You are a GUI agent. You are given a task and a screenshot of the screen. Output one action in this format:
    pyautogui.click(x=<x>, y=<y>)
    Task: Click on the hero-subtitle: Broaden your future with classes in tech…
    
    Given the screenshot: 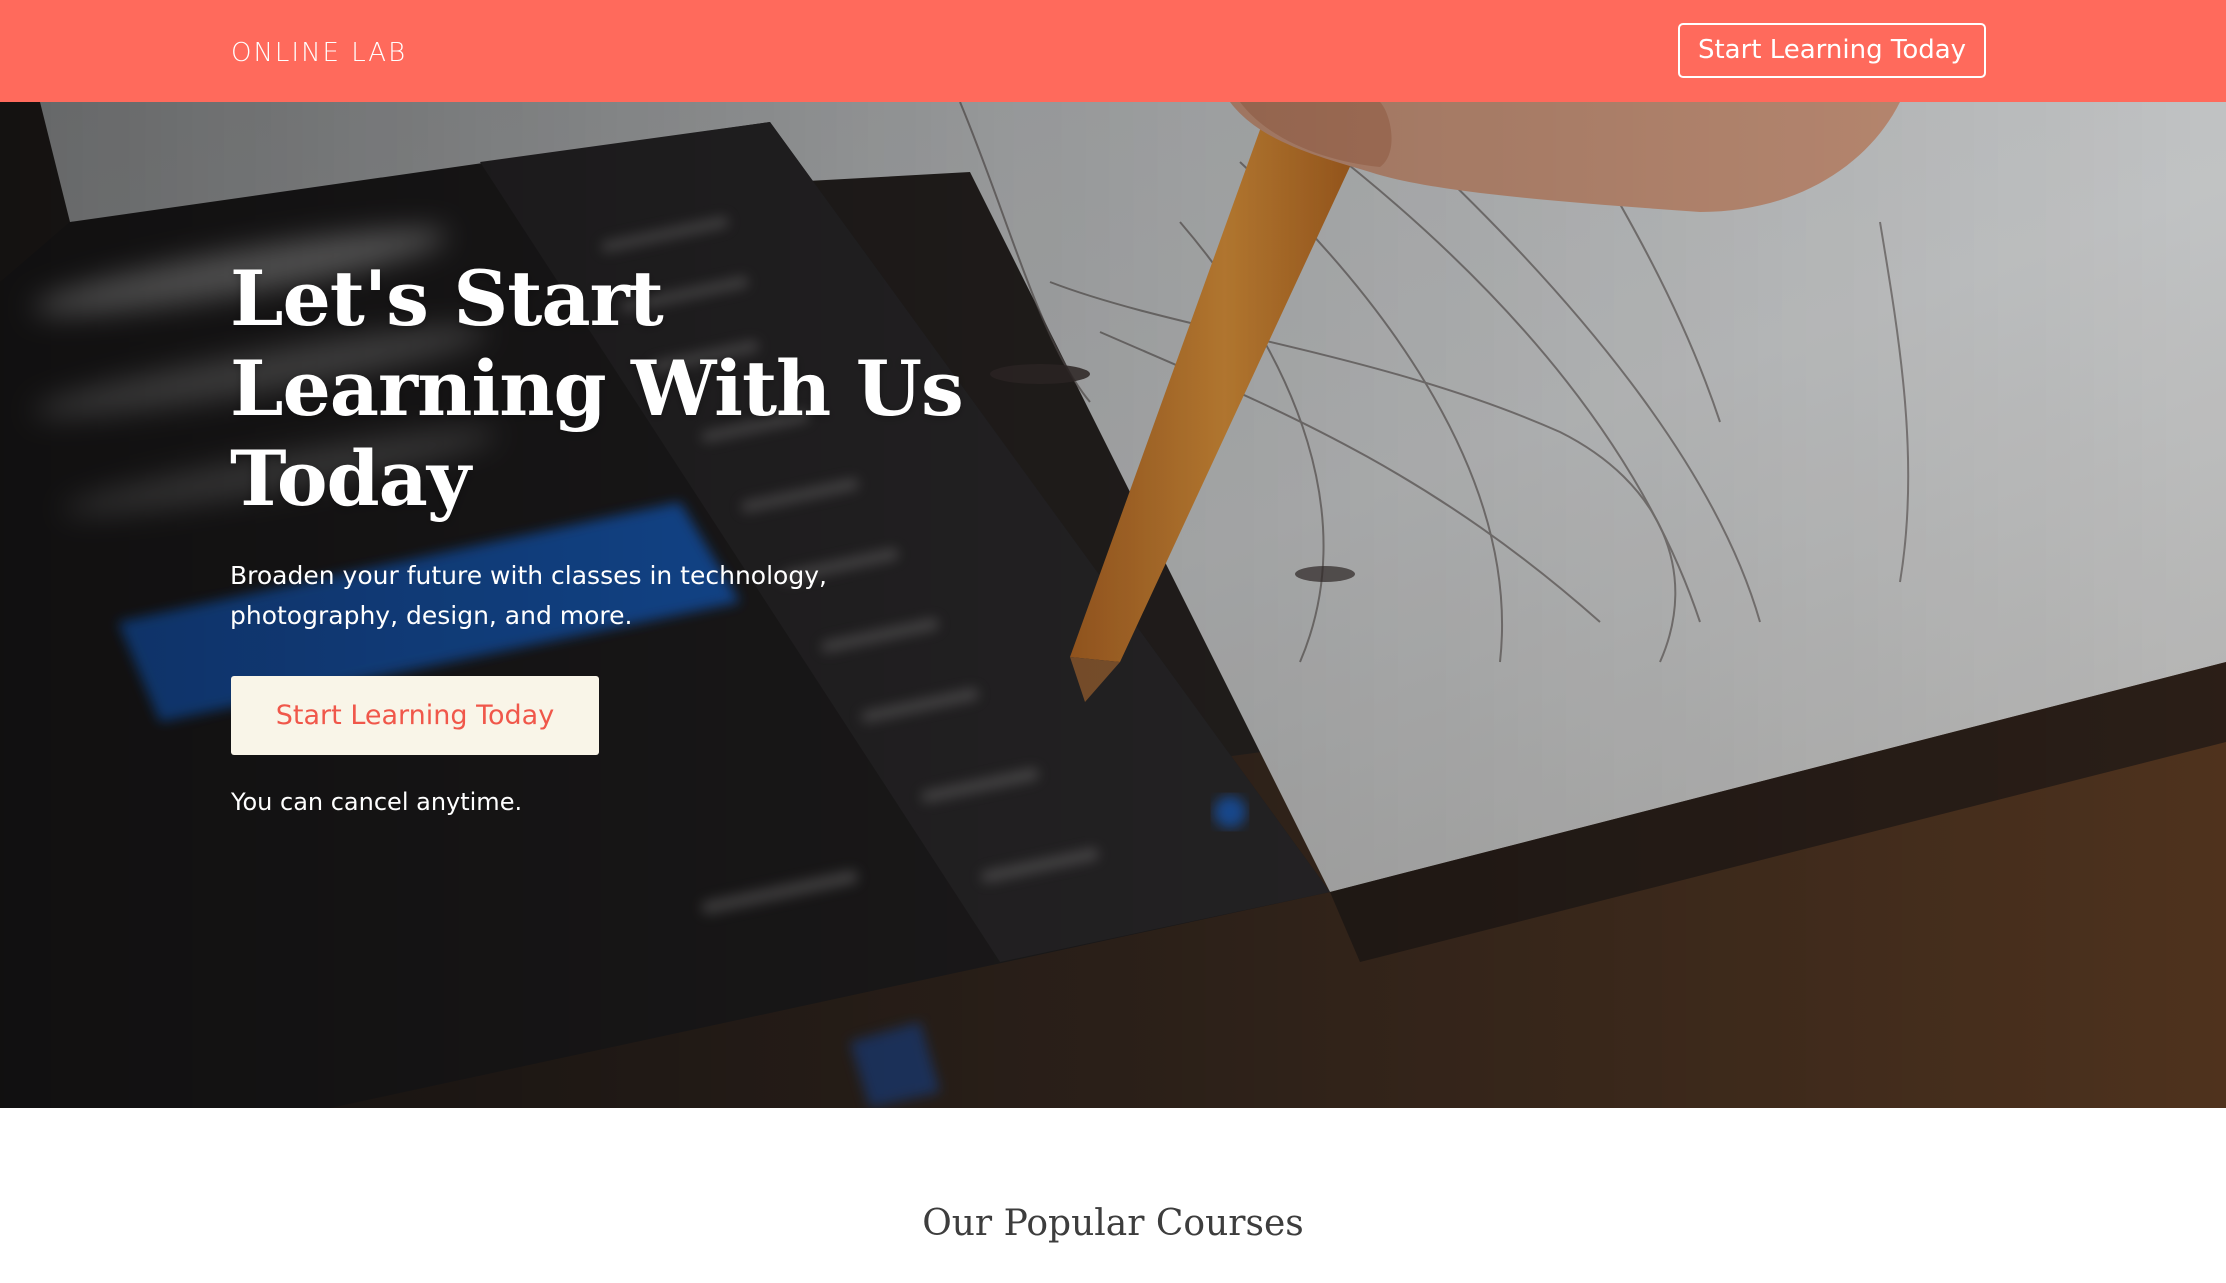 What is the action you would take?
    pyautogui.click(x=528, y=595)
    